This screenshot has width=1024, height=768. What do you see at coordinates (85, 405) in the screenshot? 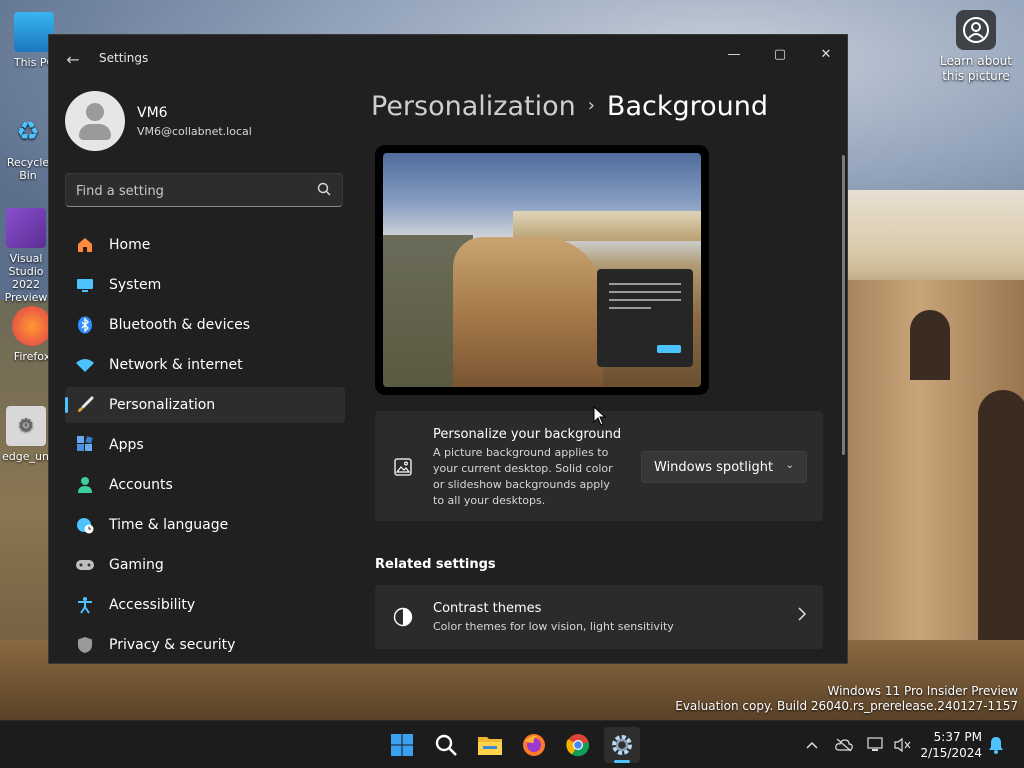
I see `brush-icon` at bounding box center [85, 405].